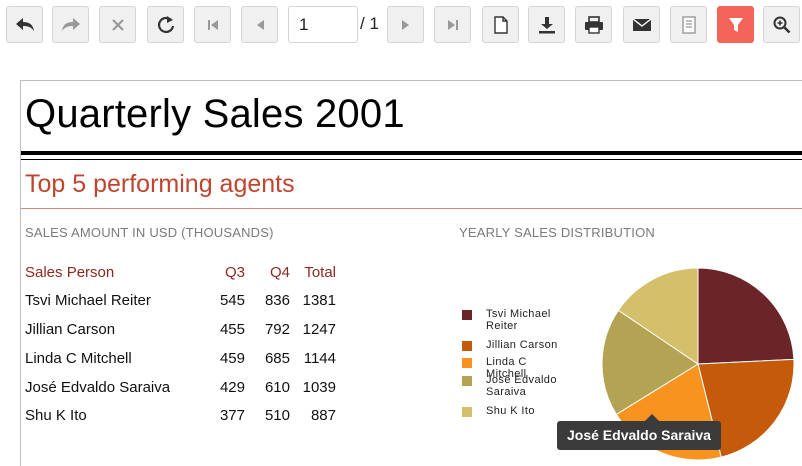  Describe the element at coordinates (411, 153) in the screenshot. I see `title-divider-thick` at that location.